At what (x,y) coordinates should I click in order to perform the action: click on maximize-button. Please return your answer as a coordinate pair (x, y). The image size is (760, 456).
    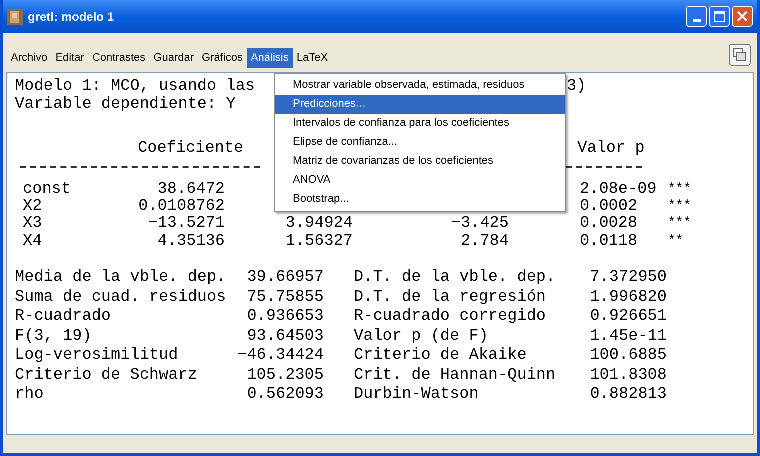
    Looking at the image, I should click on (719, 16).